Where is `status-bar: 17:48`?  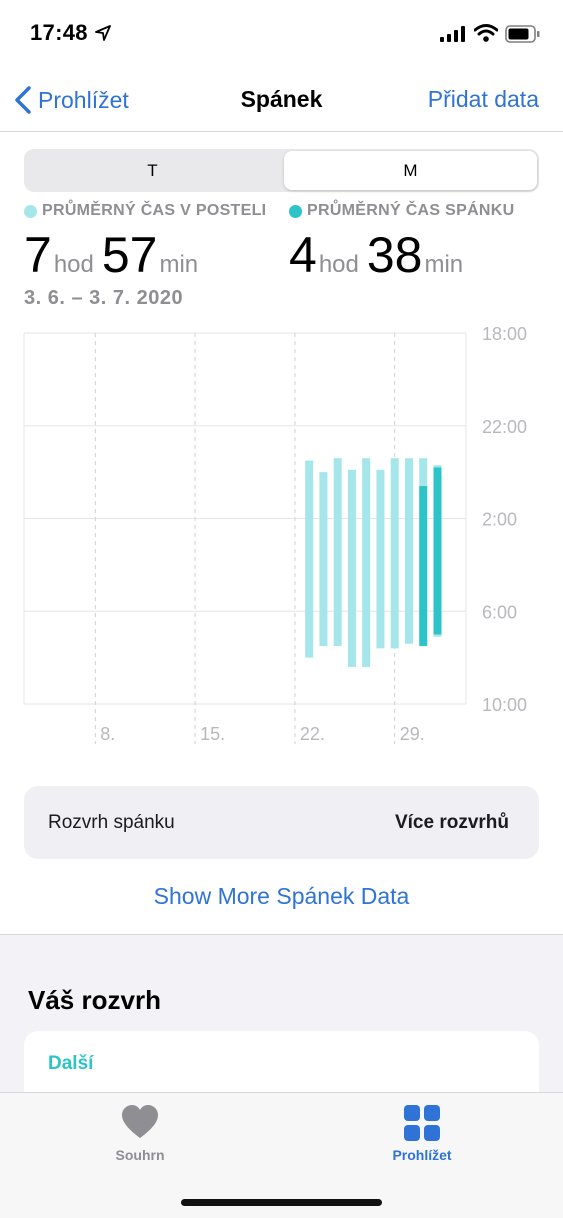
status-bar: 17:48 is located at coordinates (281, 35).